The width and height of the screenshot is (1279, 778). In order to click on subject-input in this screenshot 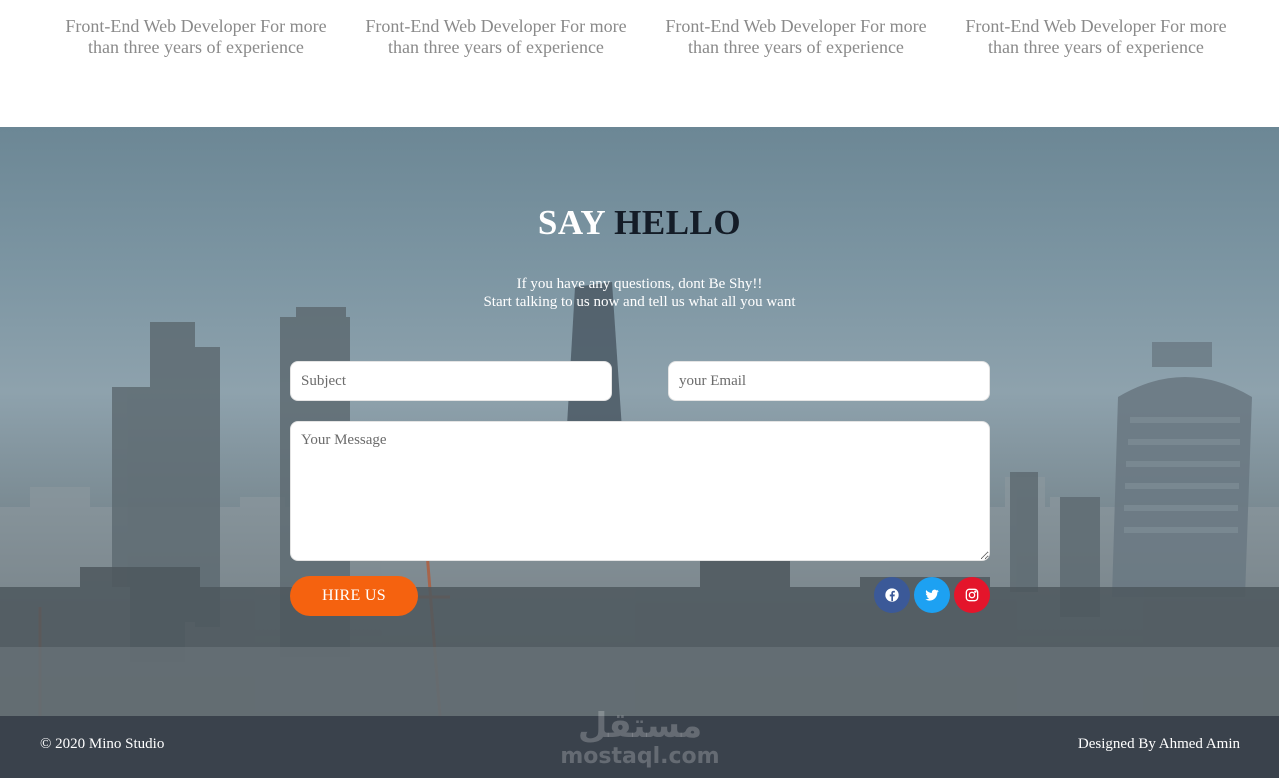, I will do `click(451, 381)`.